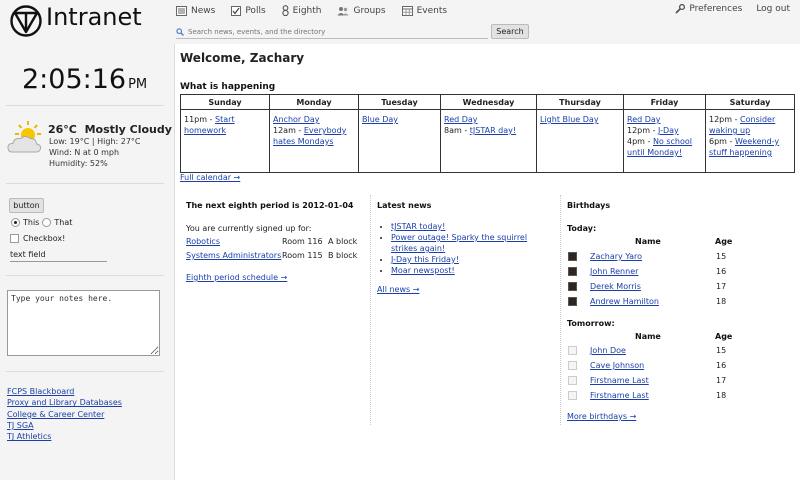 The width and height of the screenshot is (800, 480). I want to click on birthday-name-link: Cave Johnson, so click(653, 365).